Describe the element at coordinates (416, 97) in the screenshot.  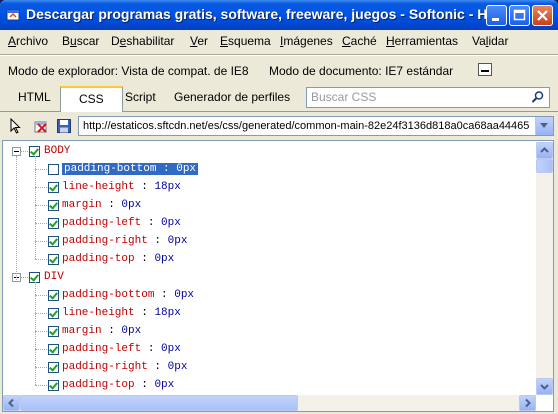
I see `search-input` at that location.